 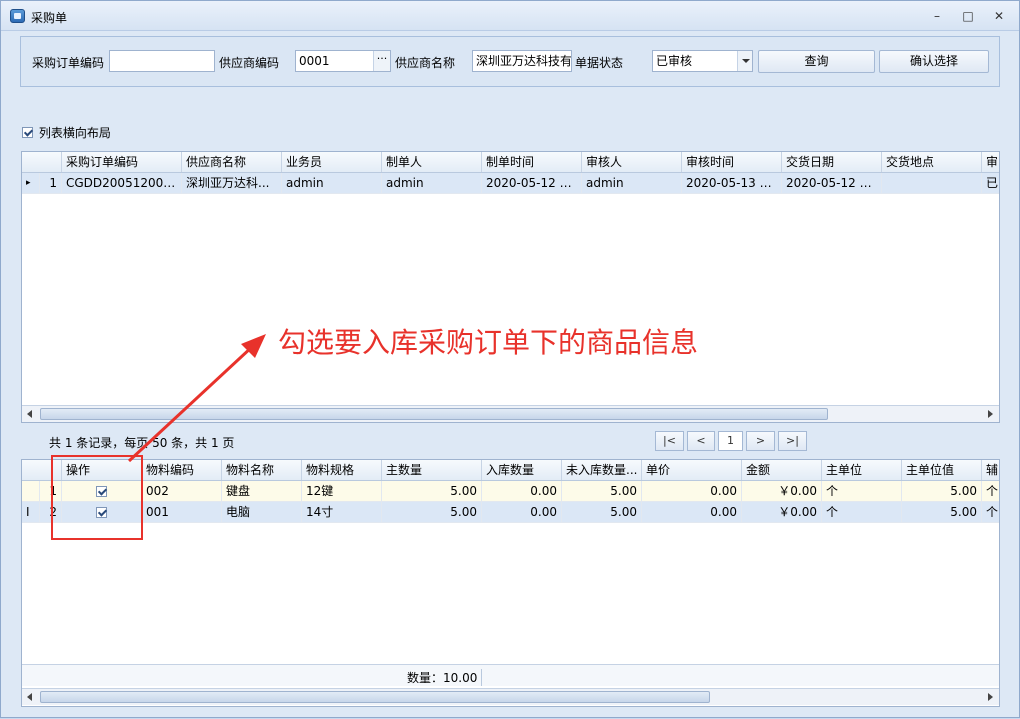 I want to click on last-page-button: >|, so click(x=792, y=441).